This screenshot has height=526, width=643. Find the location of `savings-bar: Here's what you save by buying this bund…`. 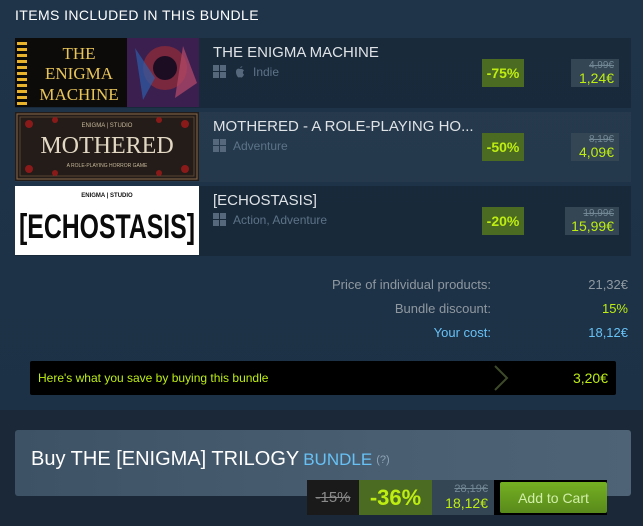

savings-bar: Here's what you save by buying this bund… is located at coordinates (323, 378).